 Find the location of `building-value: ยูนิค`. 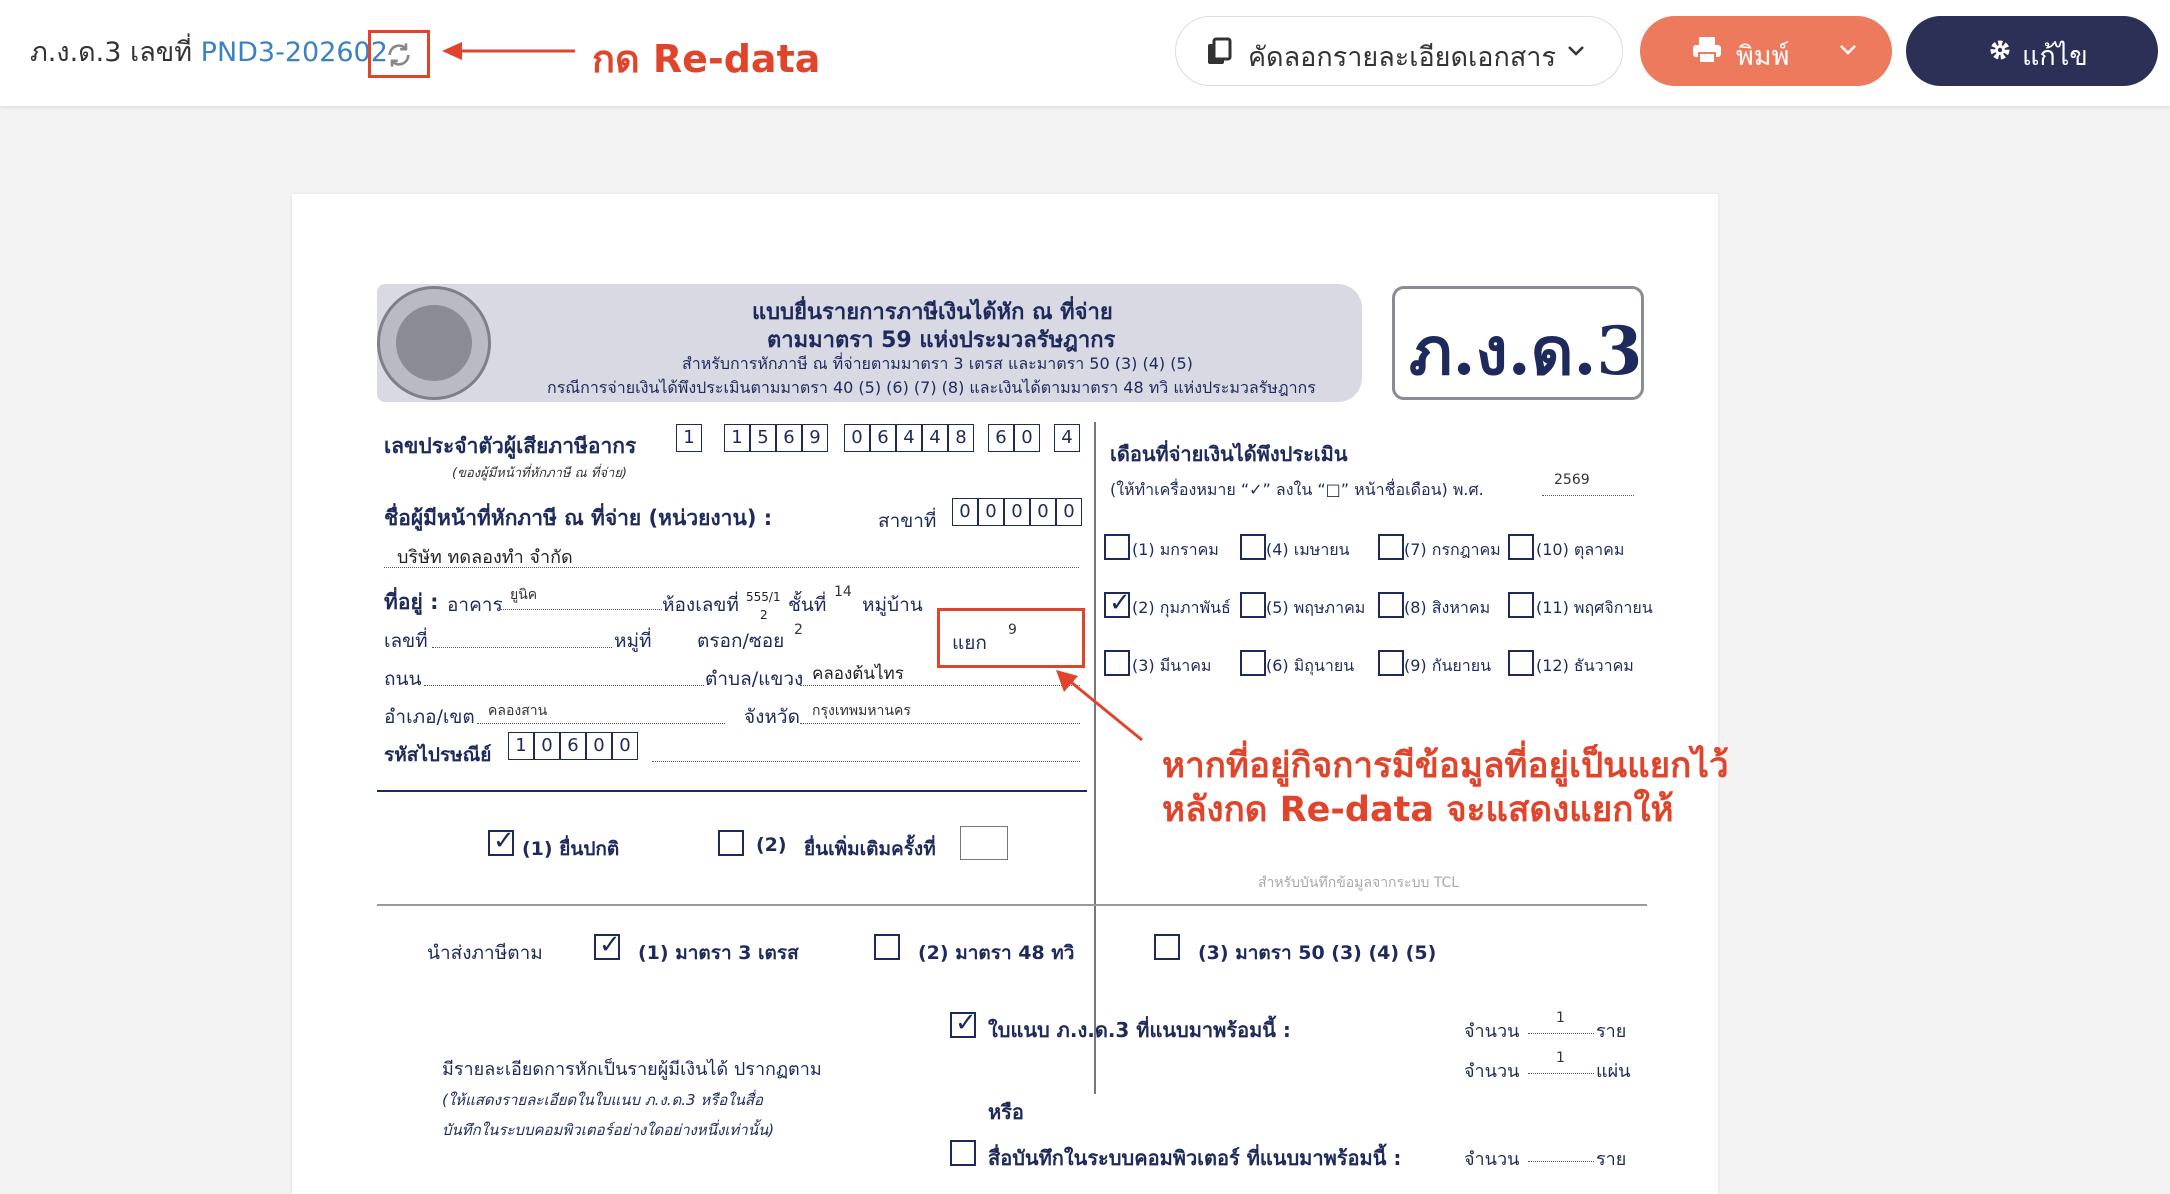

building-value: ยูนิค is located at coordinates (524, 595).